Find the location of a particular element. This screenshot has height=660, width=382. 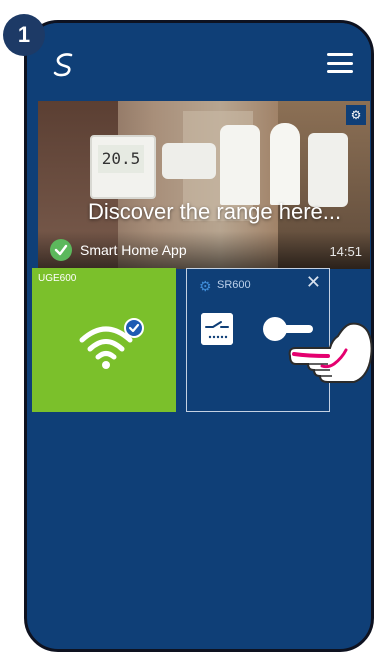

step-number-badge: 1 is located at coordinates (24, 35).